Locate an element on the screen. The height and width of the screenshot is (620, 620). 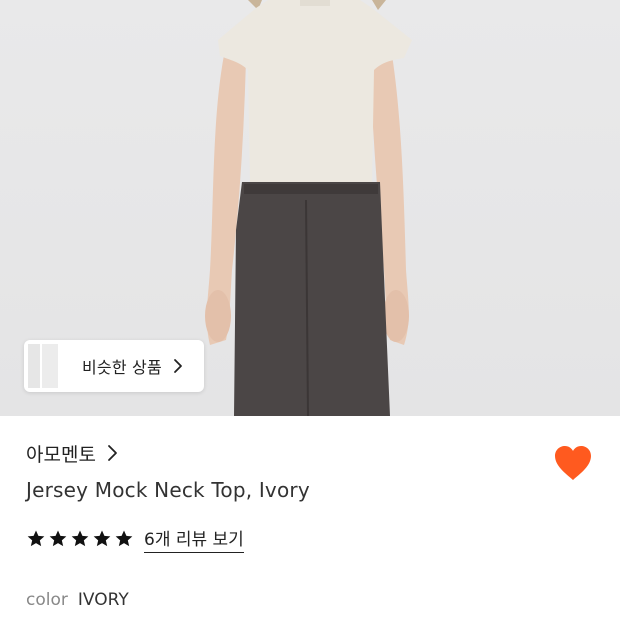
brand-link: 아모멘토 is located at coordinates (72, 453).